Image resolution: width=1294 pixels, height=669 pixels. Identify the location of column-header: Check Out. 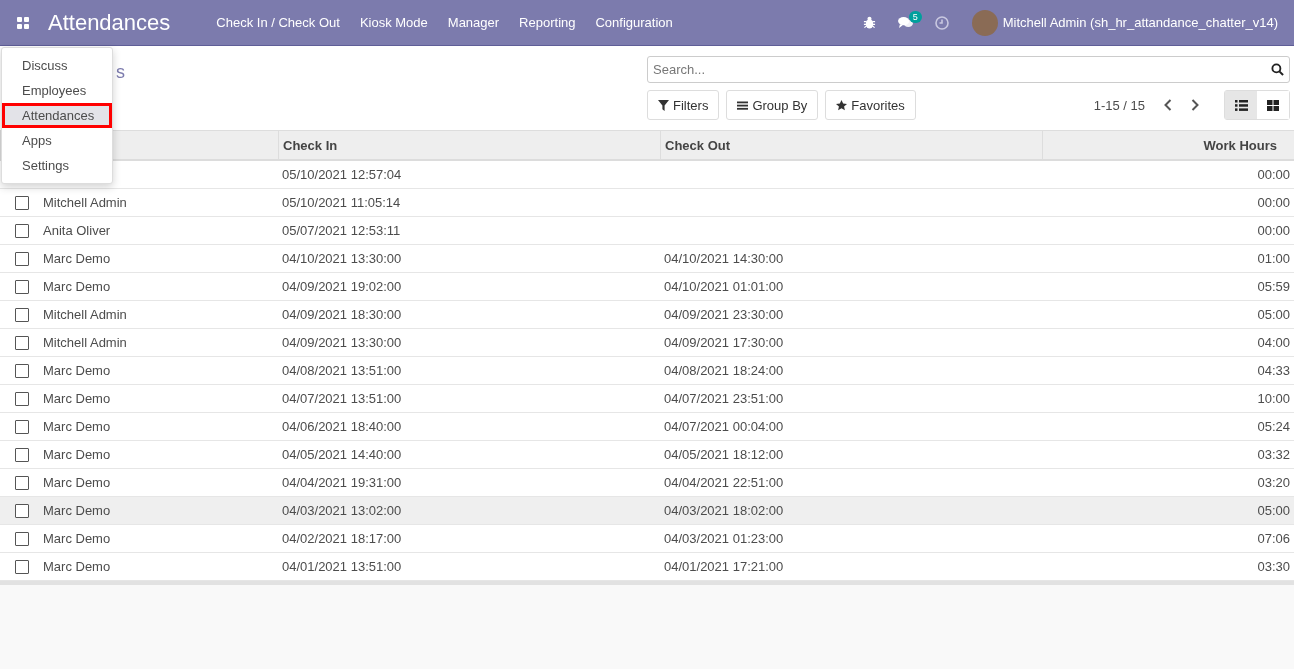
(851, 145).